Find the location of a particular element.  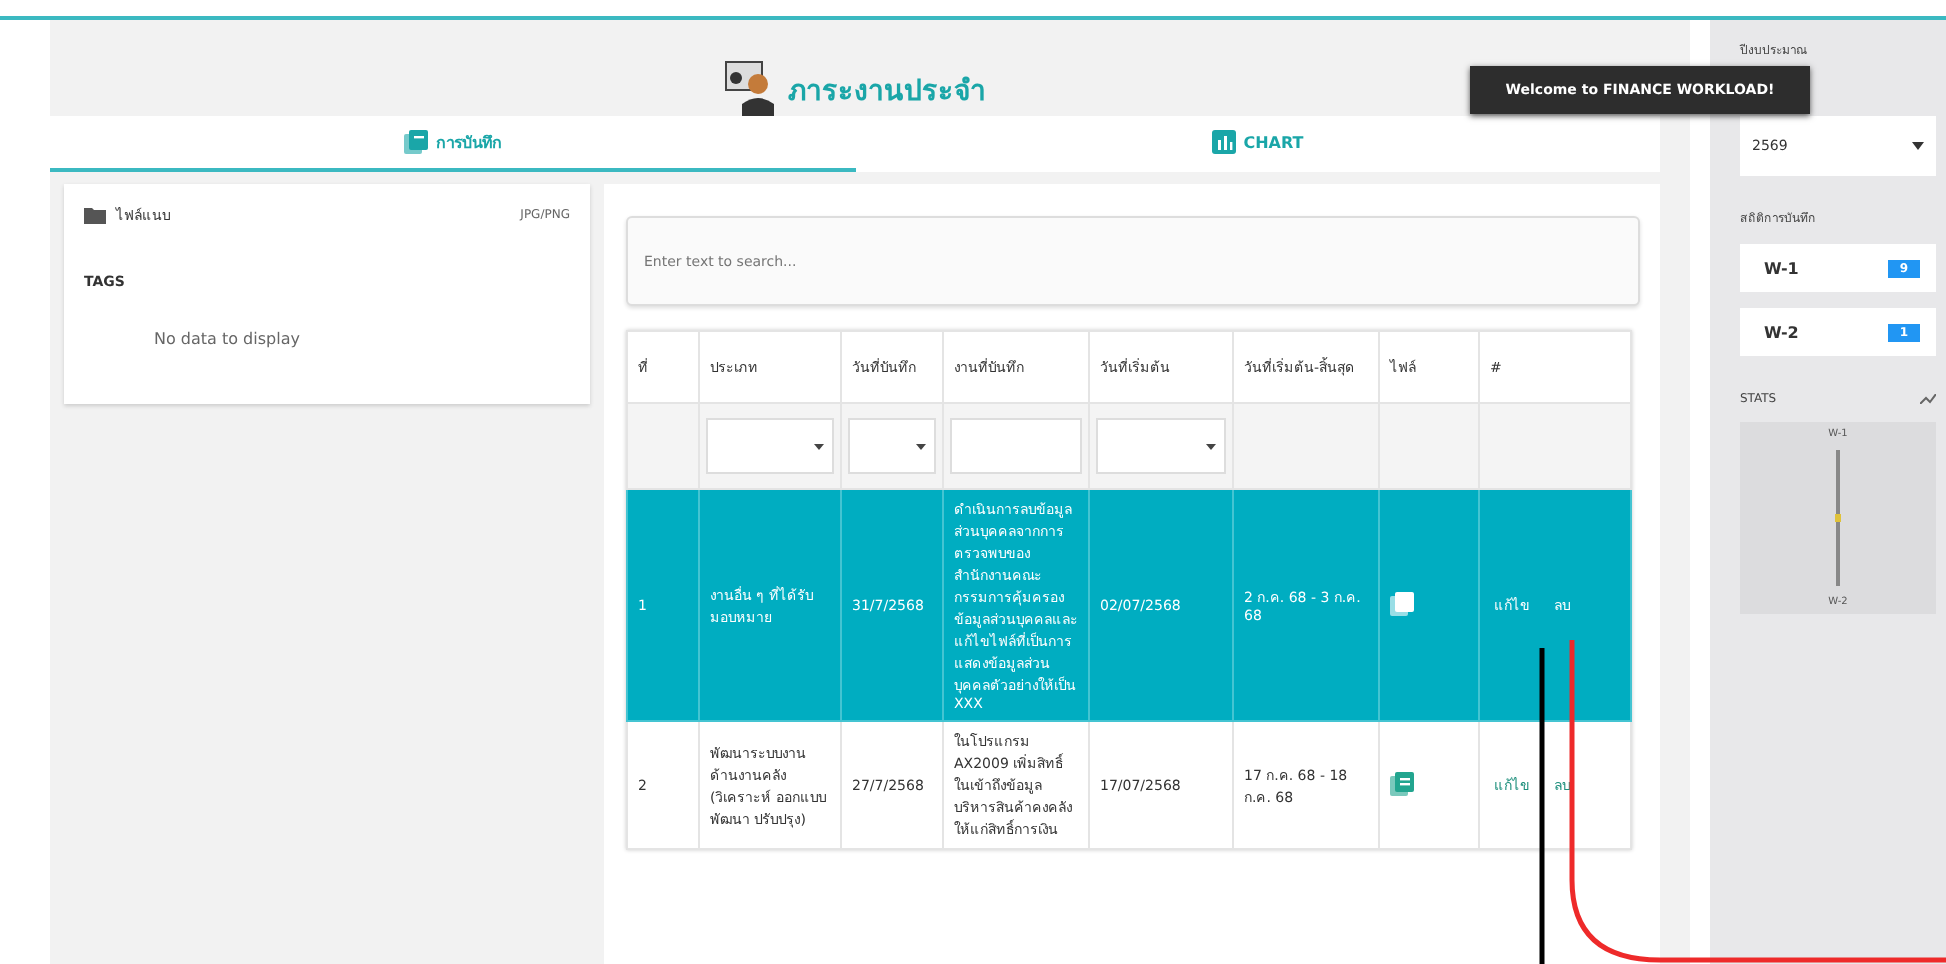

filter-field is located at coordinates (1016, 446).